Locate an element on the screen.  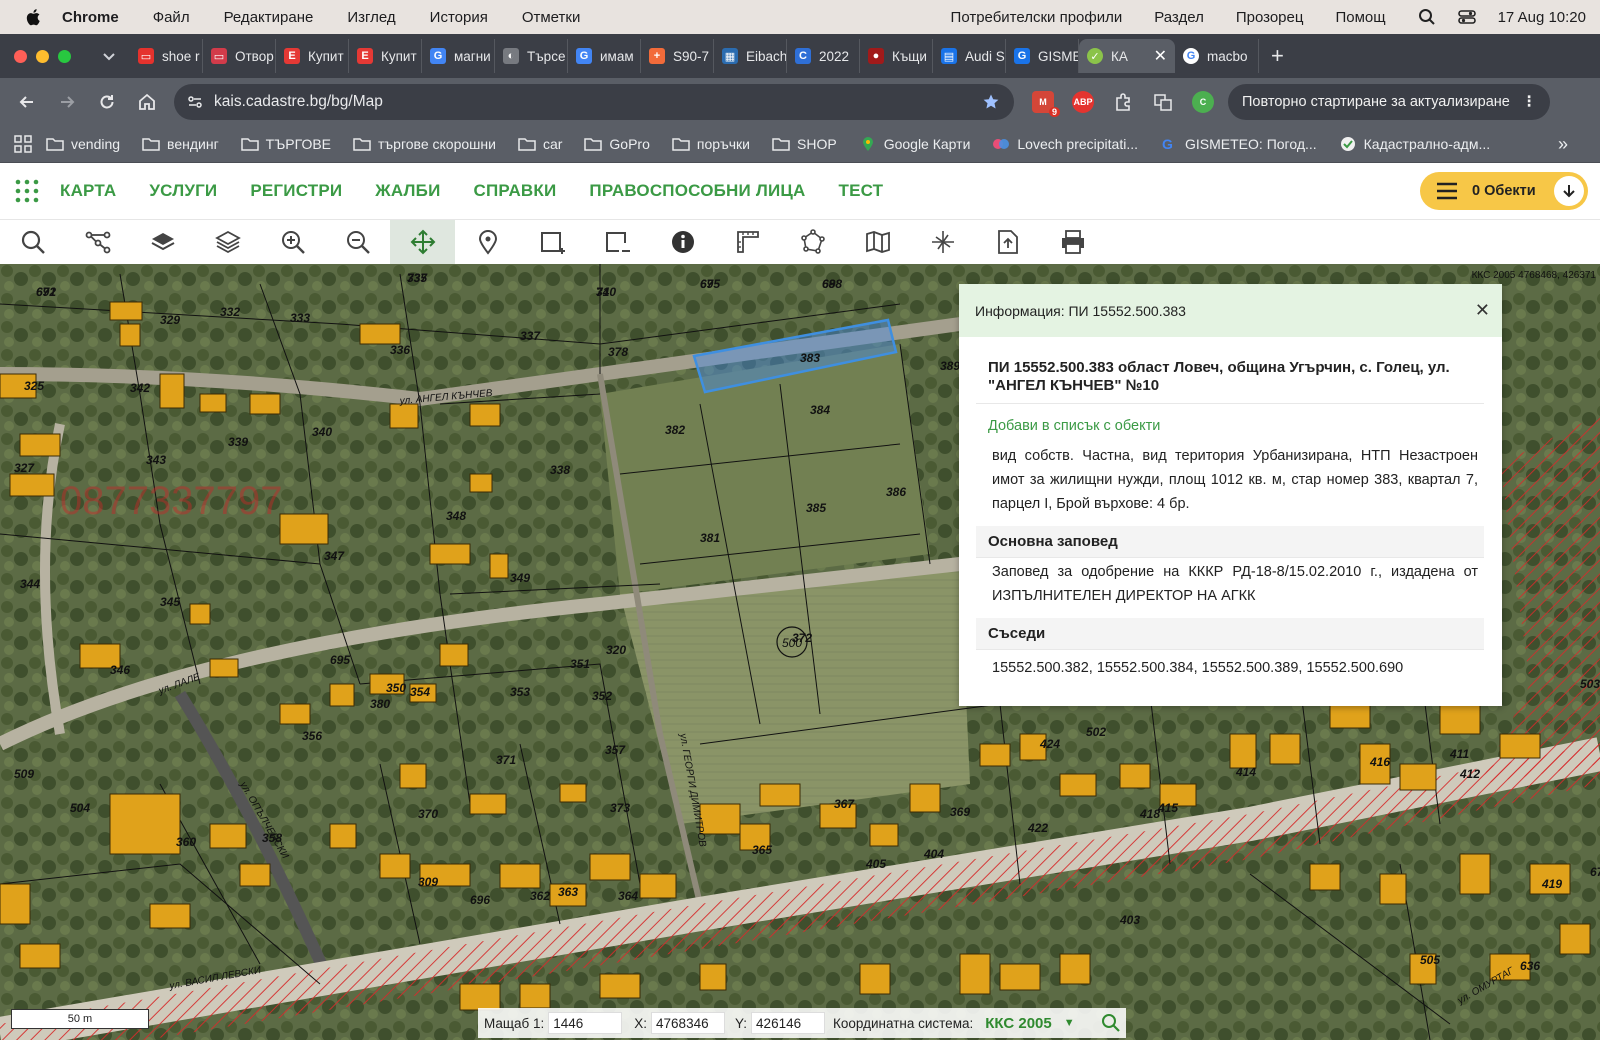
measure-tool is located at coordinates (747, 242).